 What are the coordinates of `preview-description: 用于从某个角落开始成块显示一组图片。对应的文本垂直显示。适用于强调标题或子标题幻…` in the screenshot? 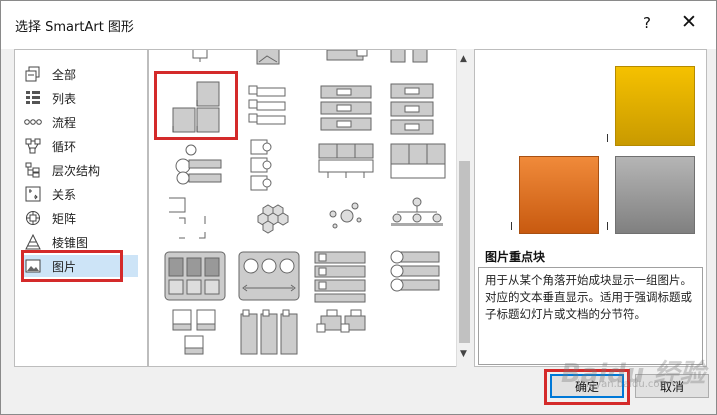 It's located at (590, 316).